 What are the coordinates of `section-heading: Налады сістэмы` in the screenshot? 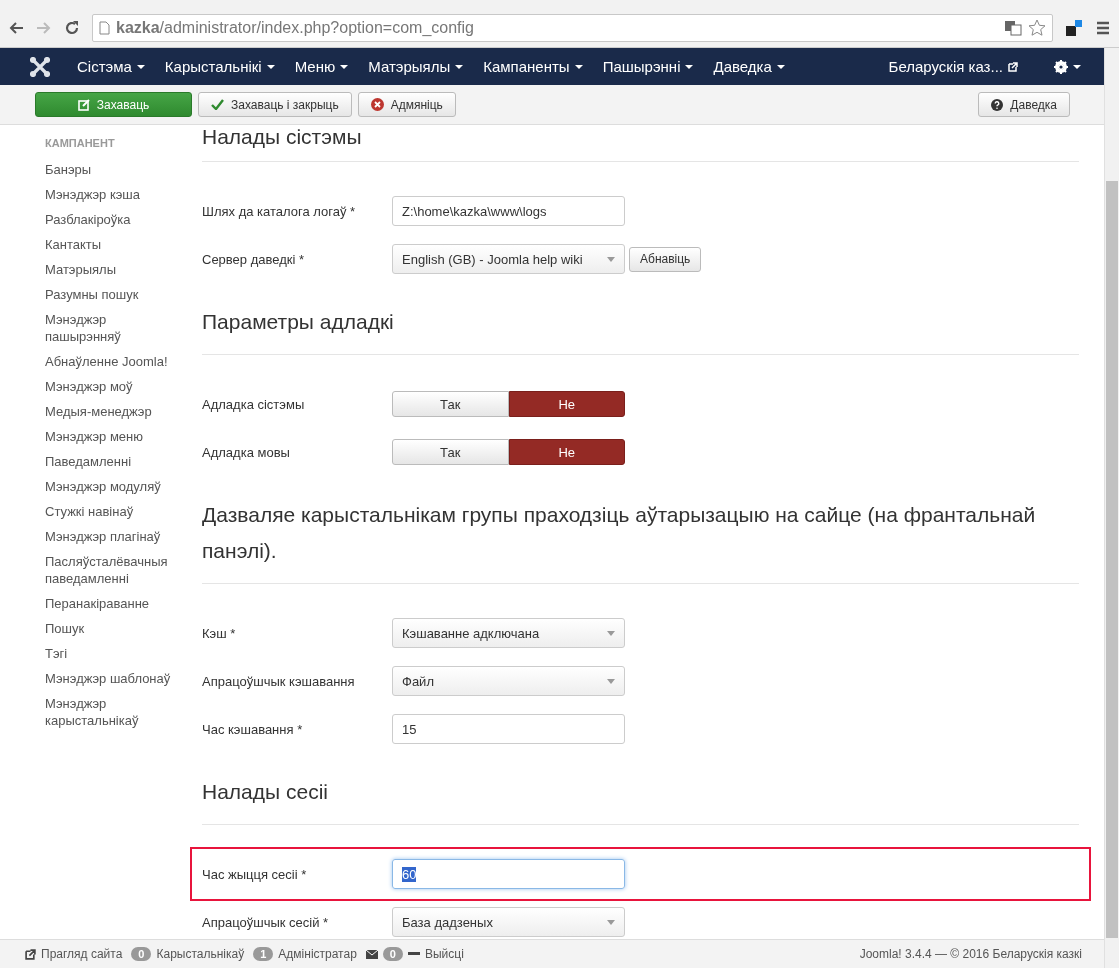 It's located at (640, 143).